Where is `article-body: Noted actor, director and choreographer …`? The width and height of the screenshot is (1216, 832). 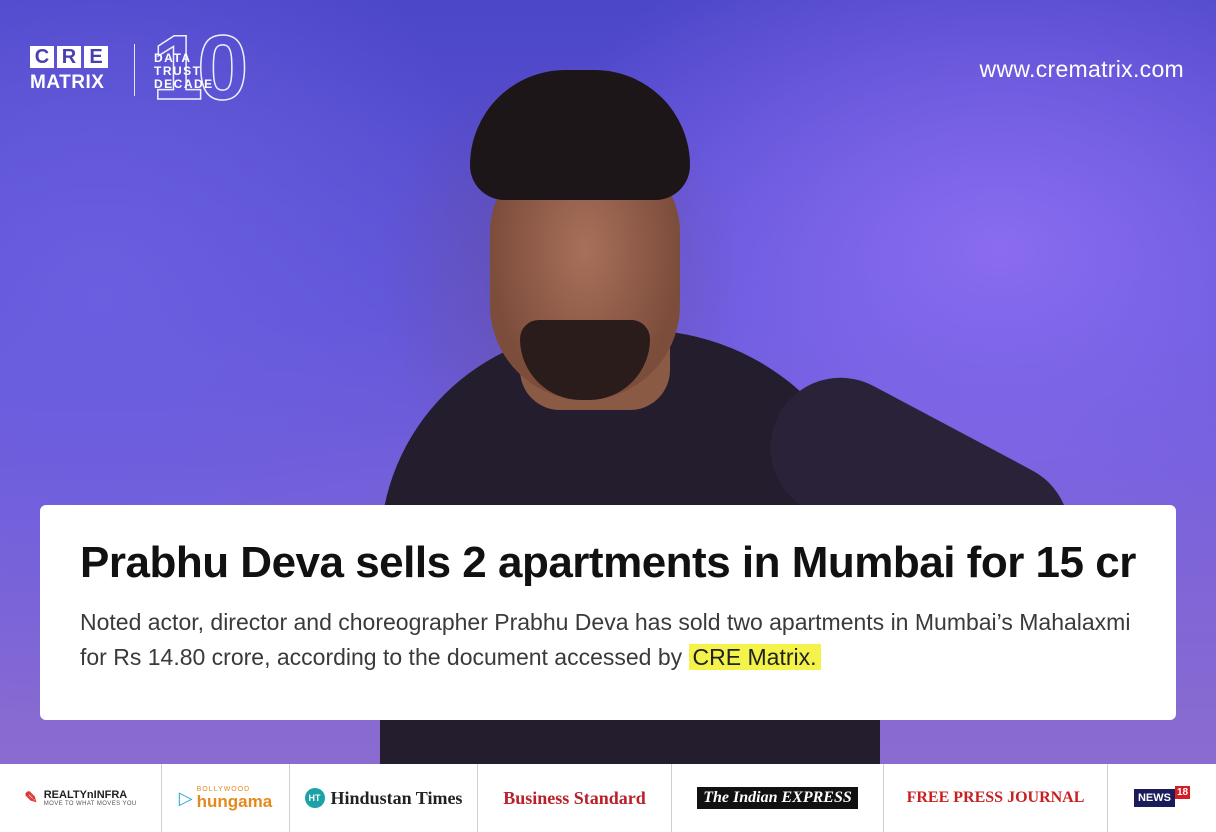 article-body: Noted actor, director and choreographer … is located at coordinates (608, 640).